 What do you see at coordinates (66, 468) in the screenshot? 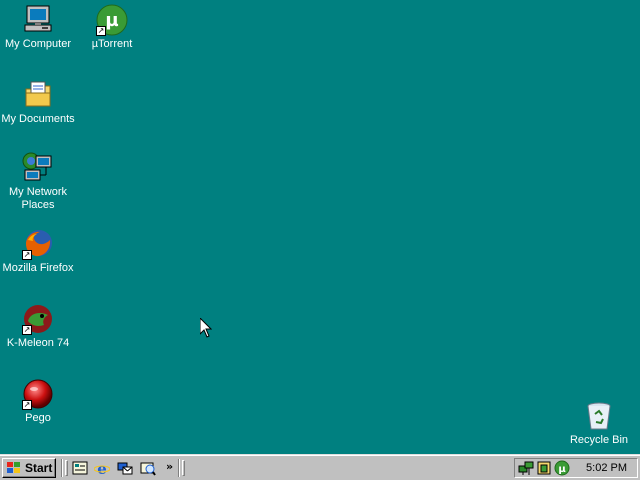
I see `quick-launch-grip` at bounding box center [66, 468].